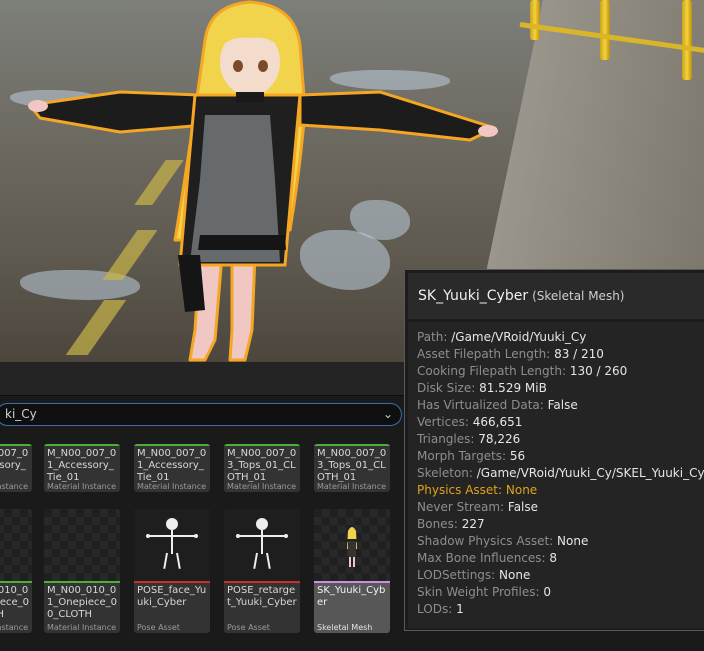  Describe the element at coordinates (560, 507) in the screenshot. I see `tooltip-property-row: Never Stream: False` at that location.